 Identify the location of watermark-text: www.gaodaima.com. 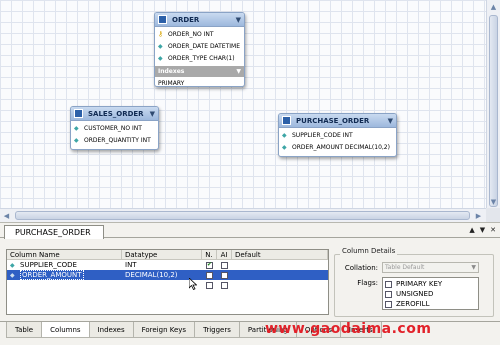
(348, 329).